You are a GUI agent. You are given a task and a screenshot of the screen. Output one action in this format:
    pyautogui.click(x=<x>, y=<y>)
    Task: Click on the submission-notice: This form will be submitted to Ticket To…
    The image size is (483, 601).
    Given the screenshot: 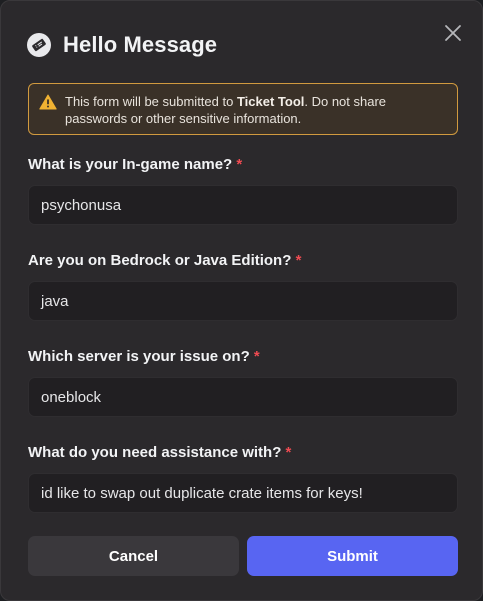 What is the action you would take?
    pyautogui.click(x=243, y=109)
    